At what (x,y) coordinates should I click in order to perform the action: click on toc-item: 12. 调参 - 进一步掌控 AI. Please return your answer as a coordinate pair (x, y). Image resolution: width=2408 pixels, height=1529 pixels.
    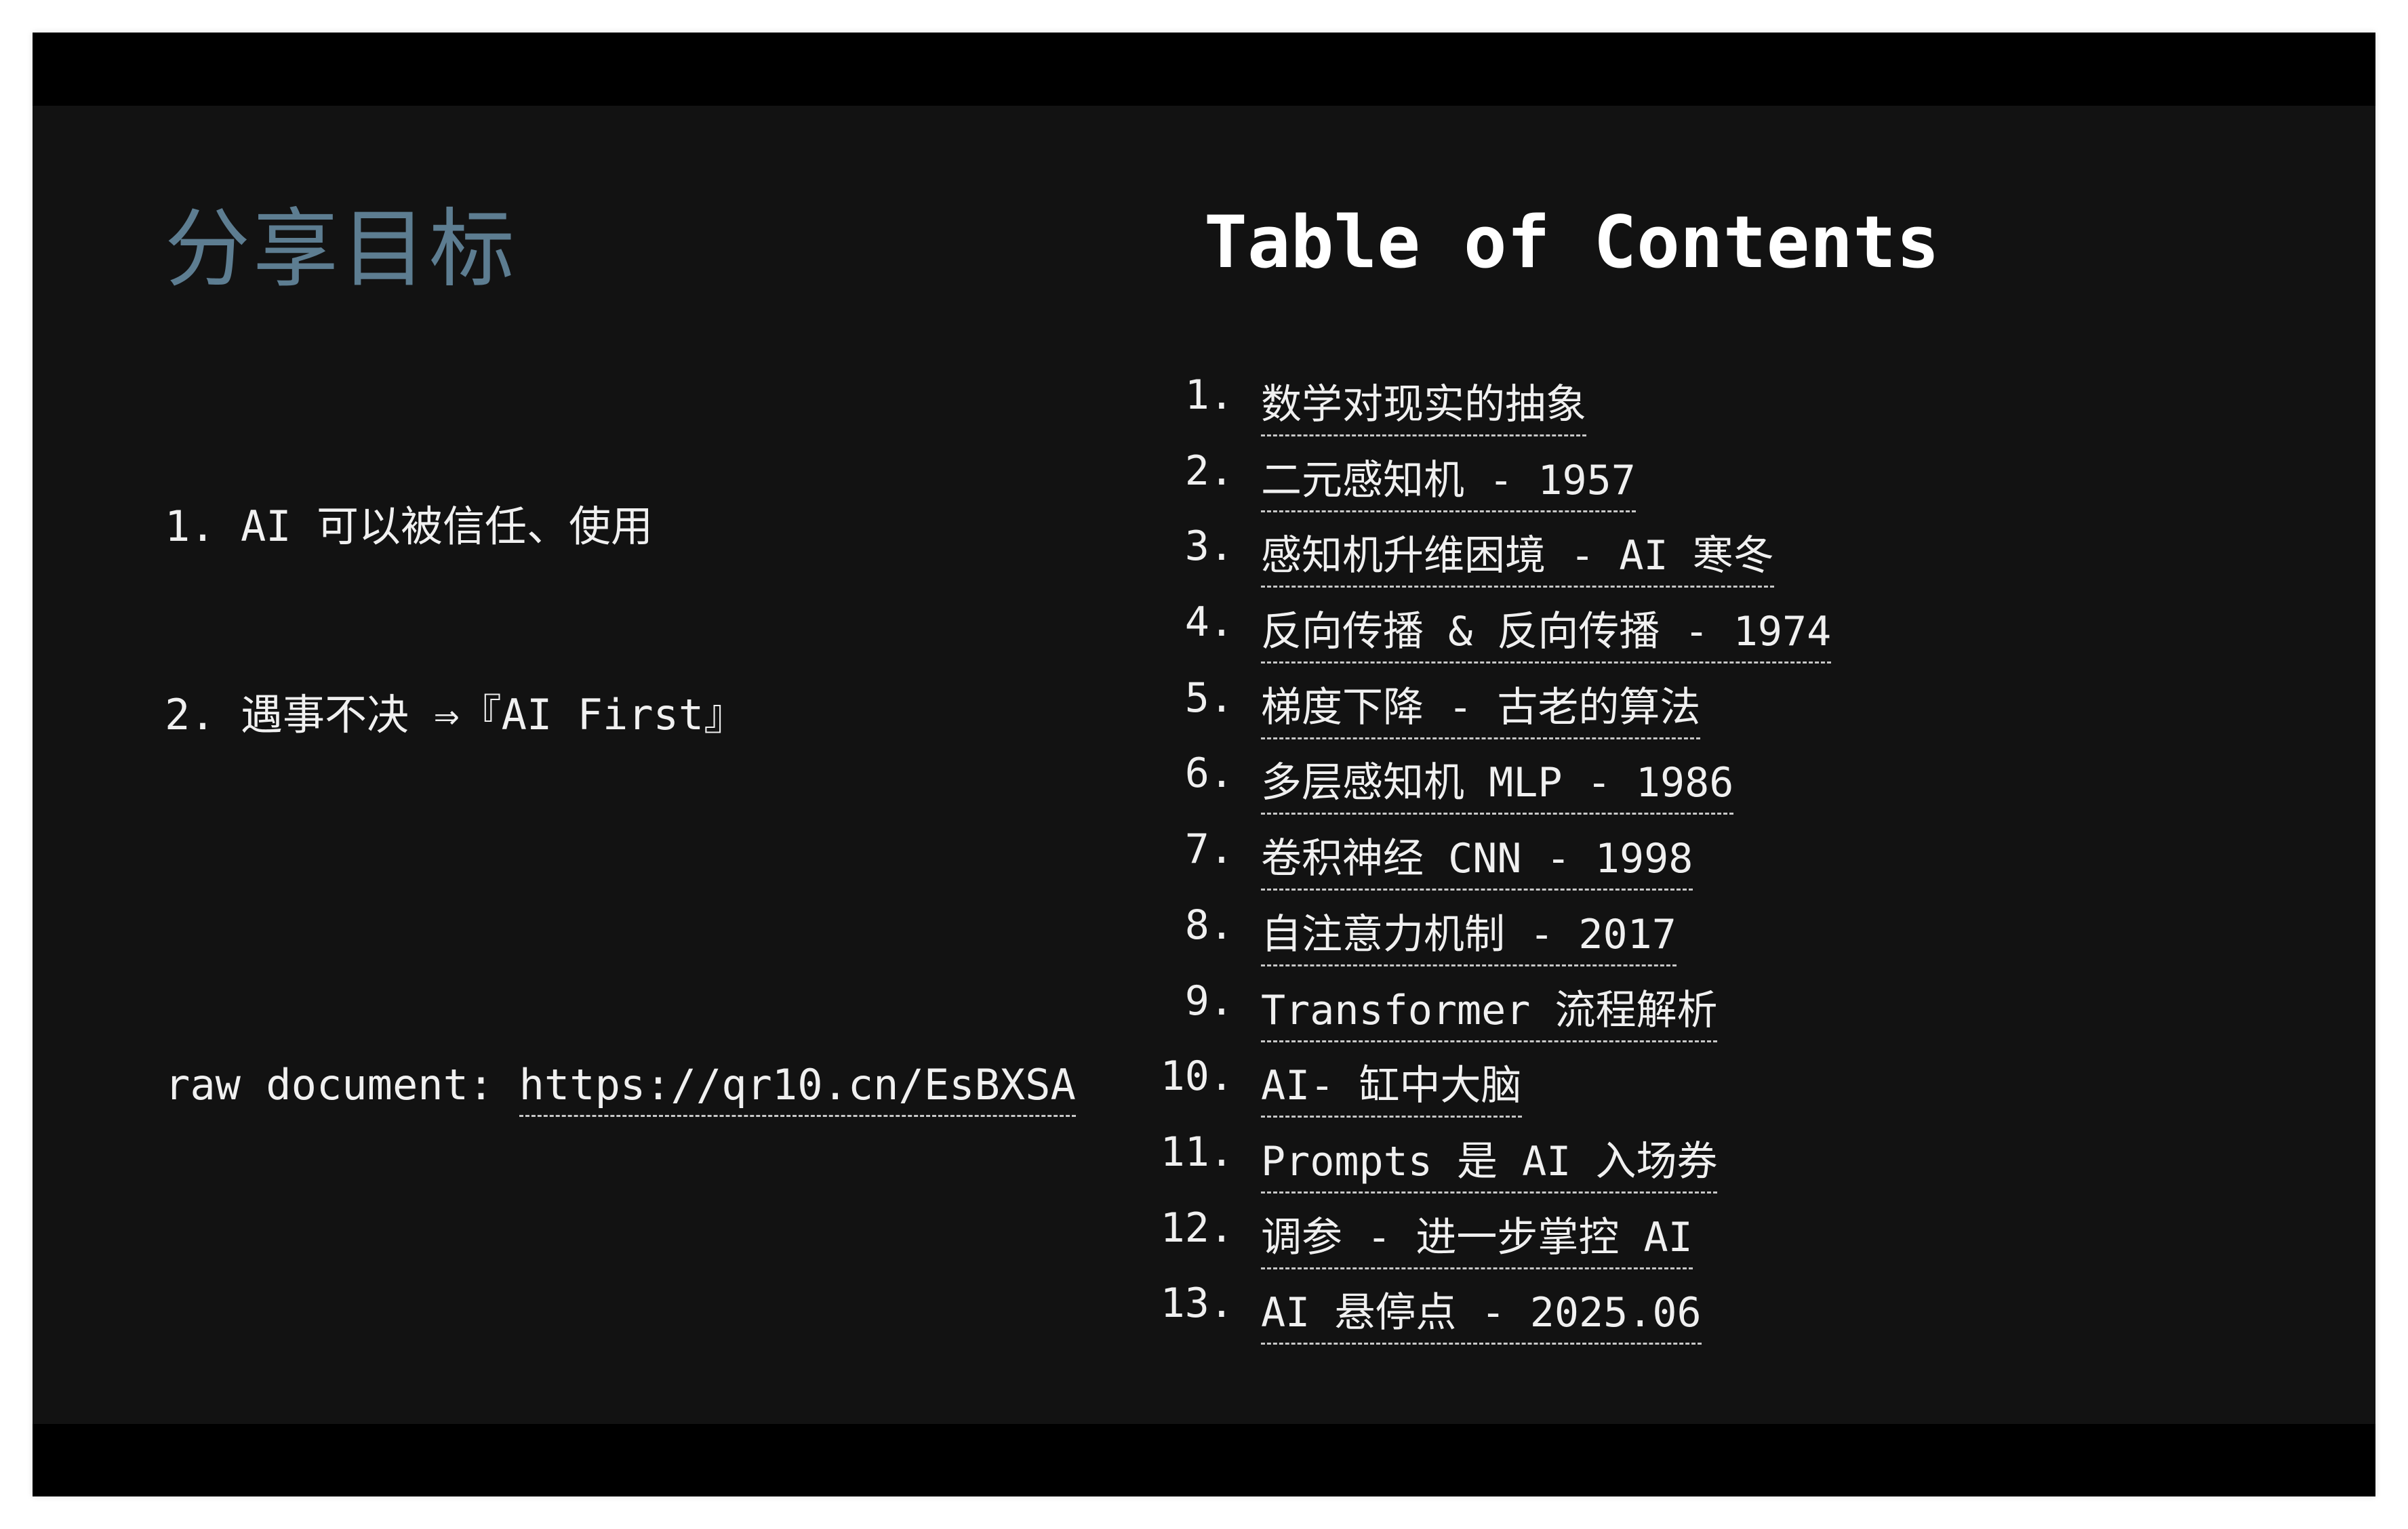
    Looking at the image, I should click on (1686, 1242).